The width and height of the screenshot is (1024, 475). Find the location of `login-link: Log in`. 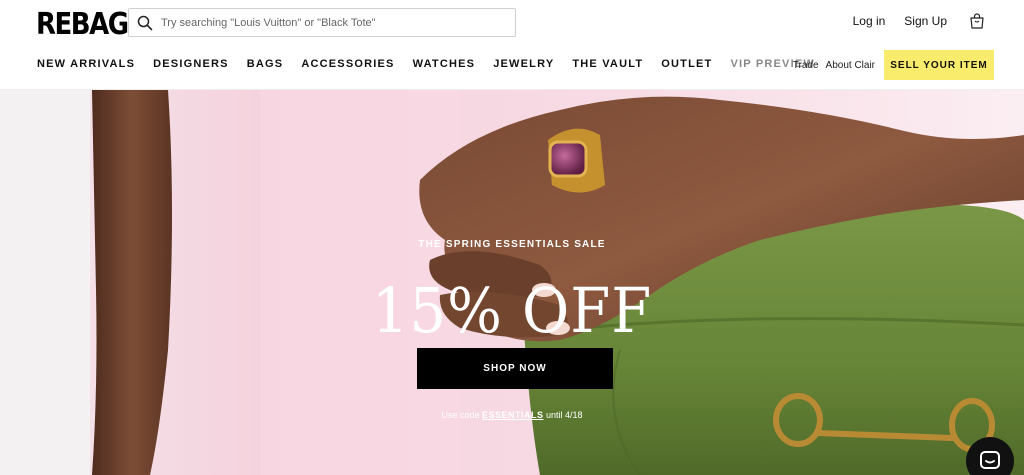

login-link: Log in is located at coordinates (869, 21).